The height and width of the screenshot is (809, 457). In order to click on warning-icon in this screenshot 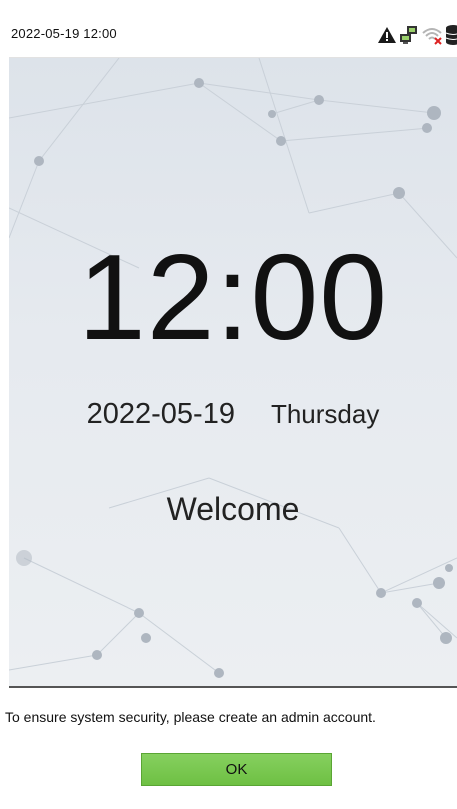, I will do `click(387, 35)`.